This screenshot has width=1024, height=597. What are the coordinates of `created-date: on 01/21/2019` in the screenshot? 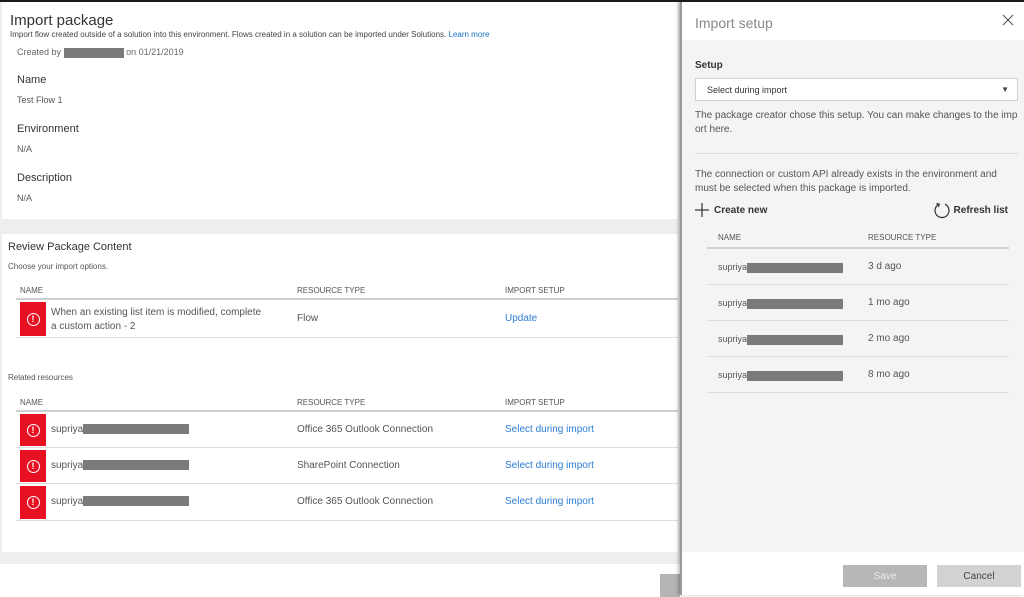 It's located at (155, 52).